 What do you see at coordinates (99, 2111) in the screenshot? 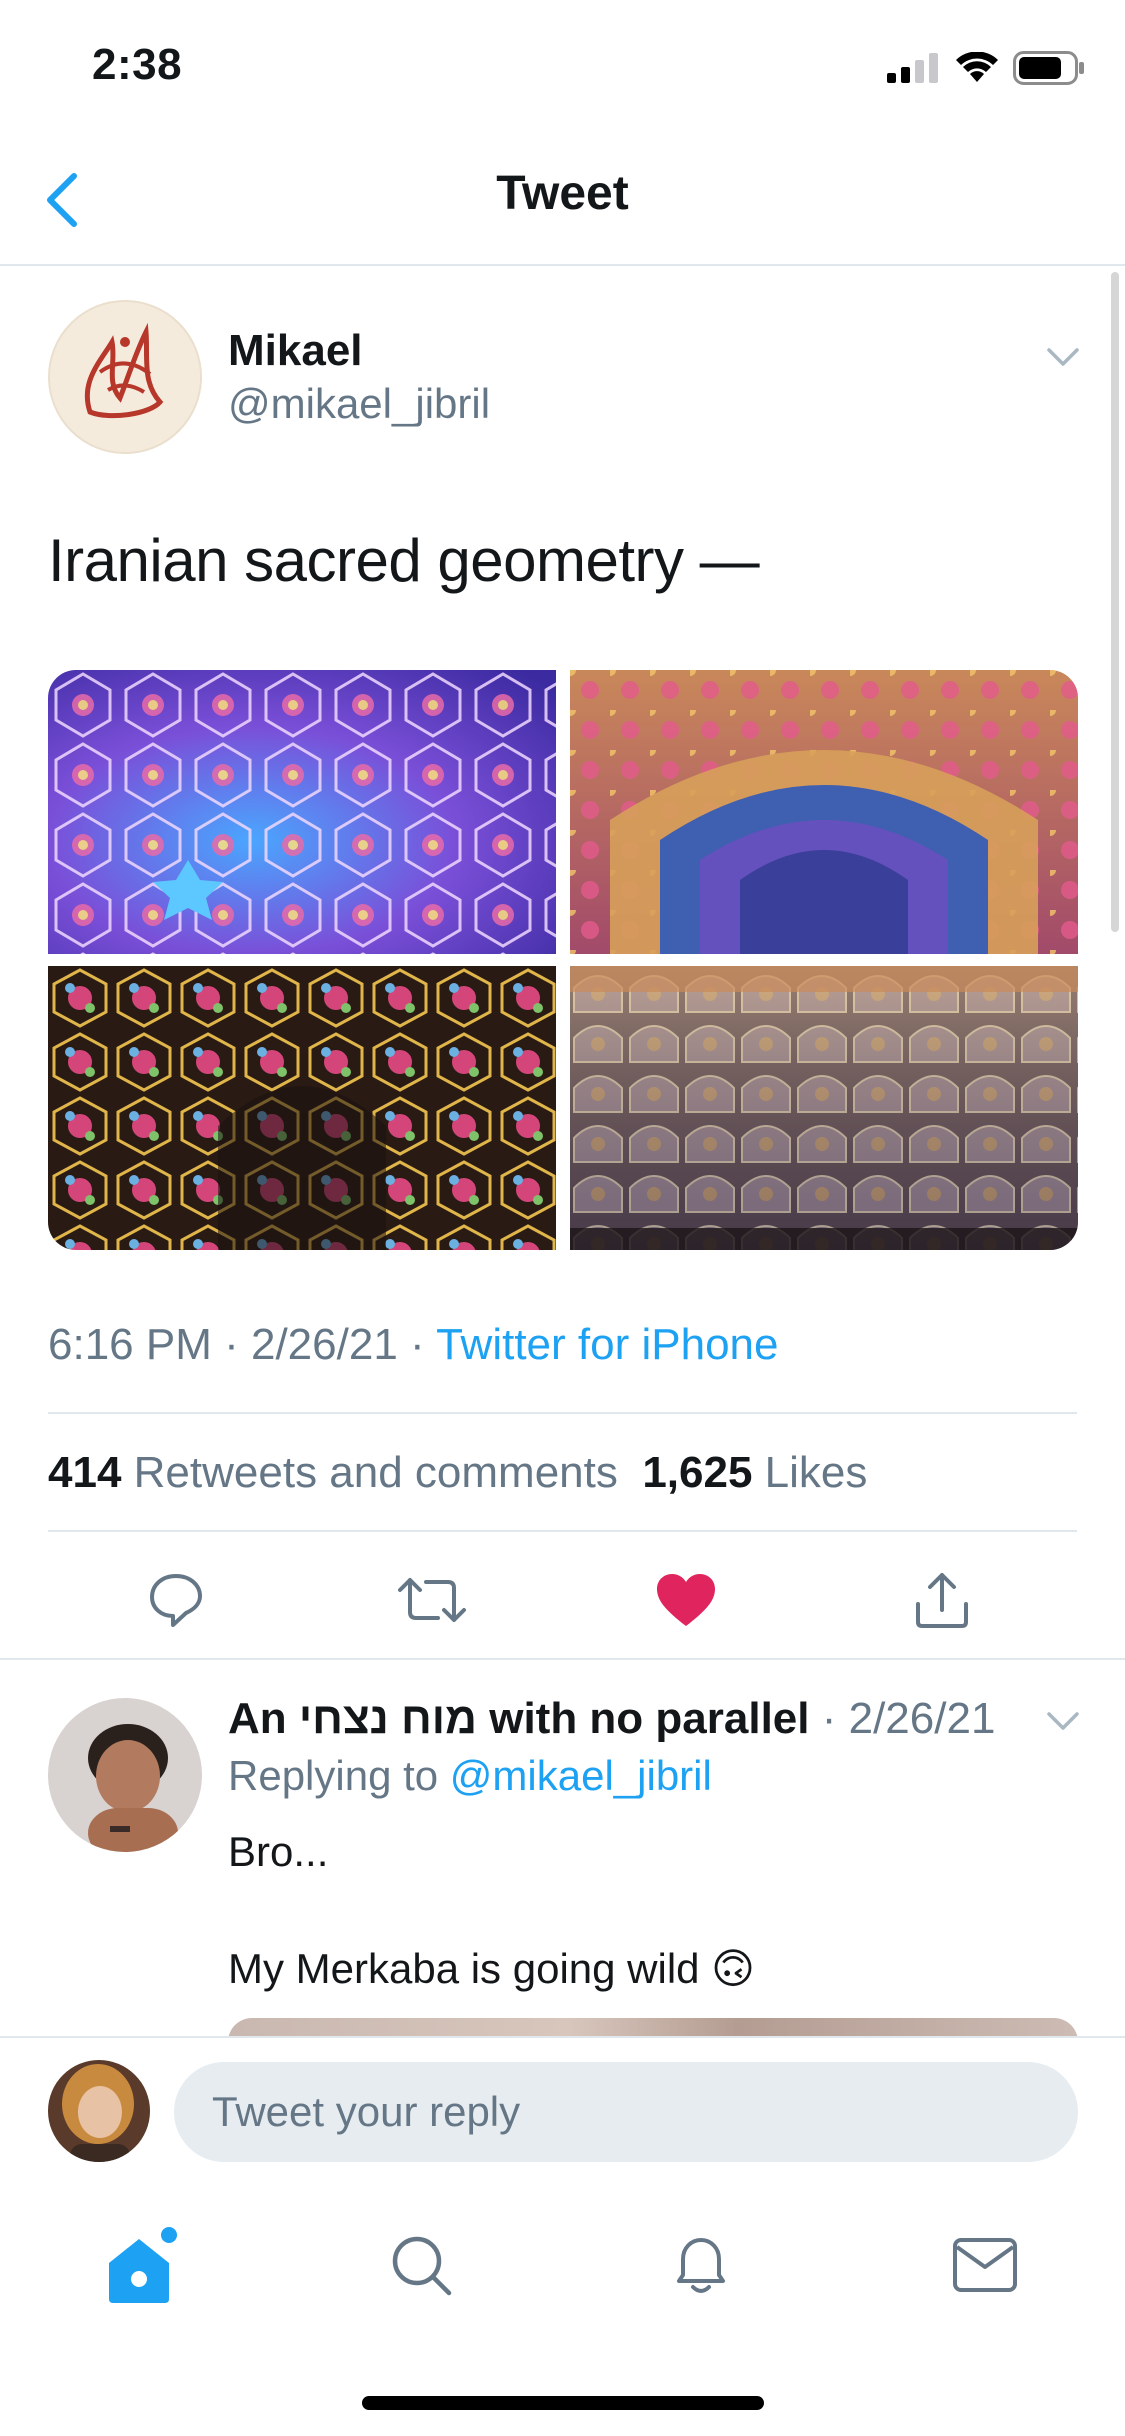
I see `my-avatar` at bounding box center [99, 2111].